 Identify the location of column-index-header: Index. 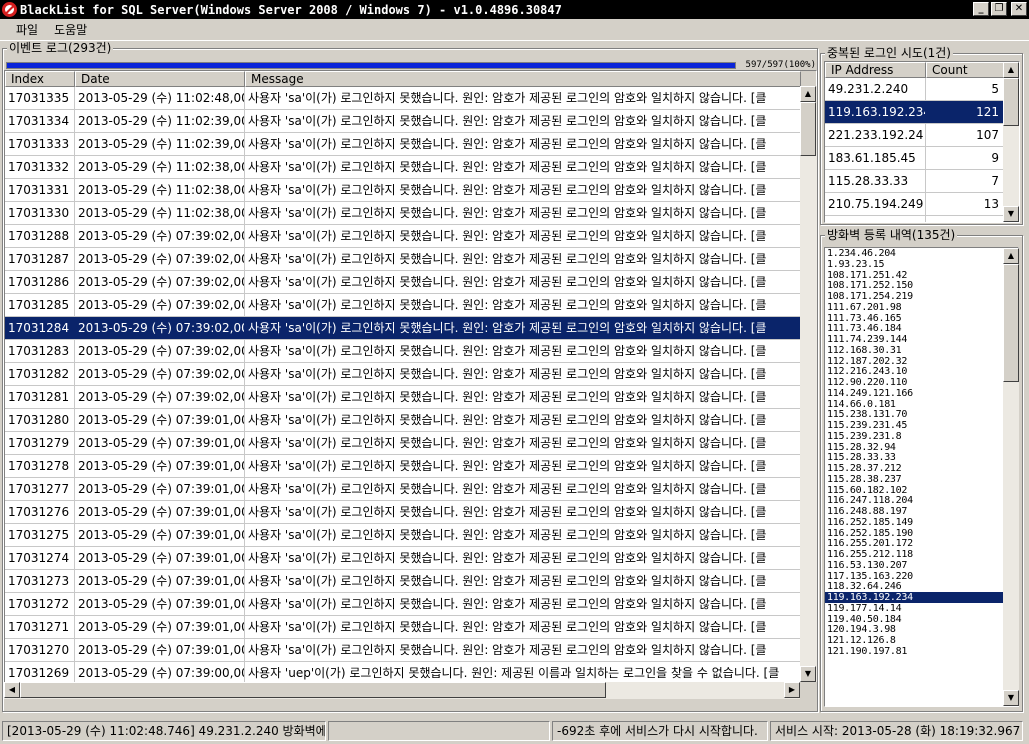
(40, 79).